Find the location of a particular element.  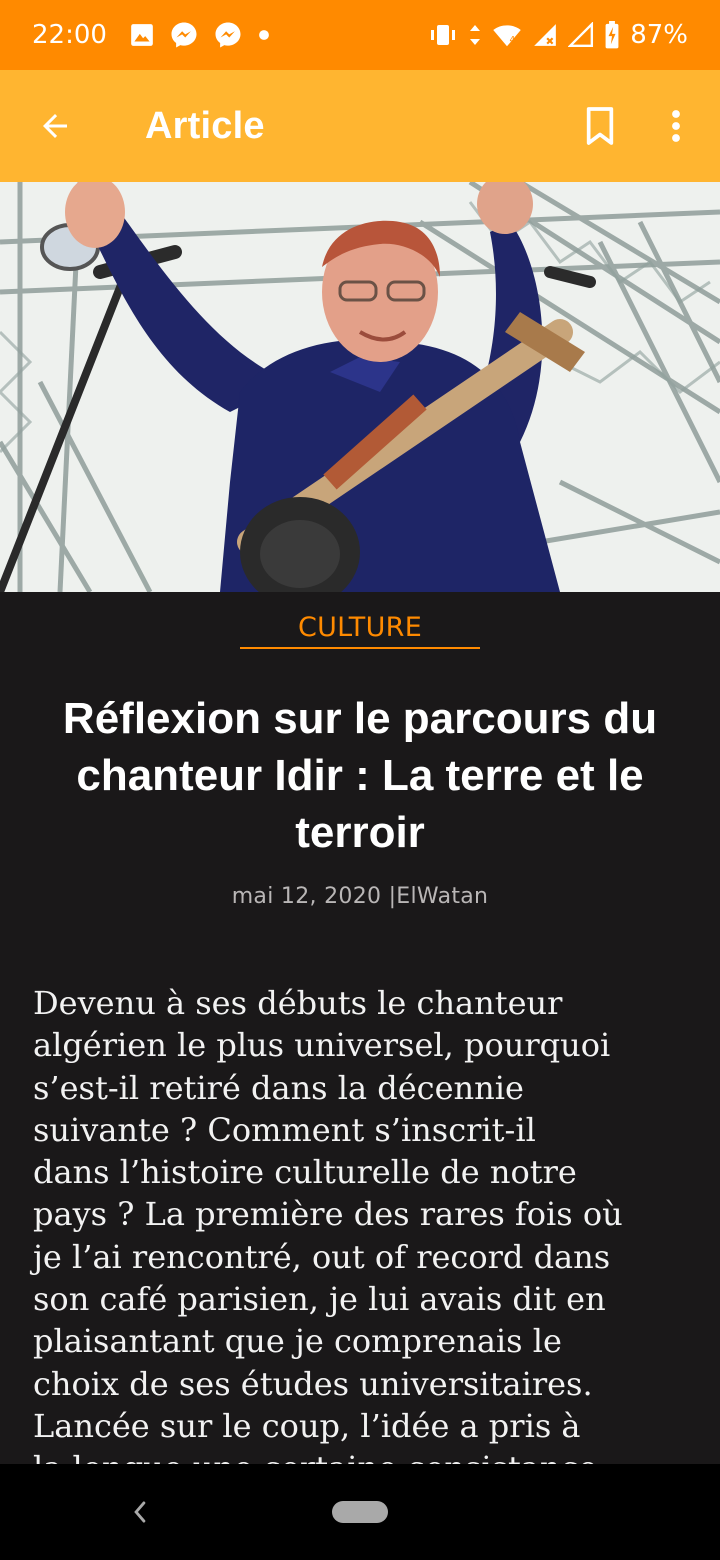

battery-percent: 87% is located at coordinates (659, 35).